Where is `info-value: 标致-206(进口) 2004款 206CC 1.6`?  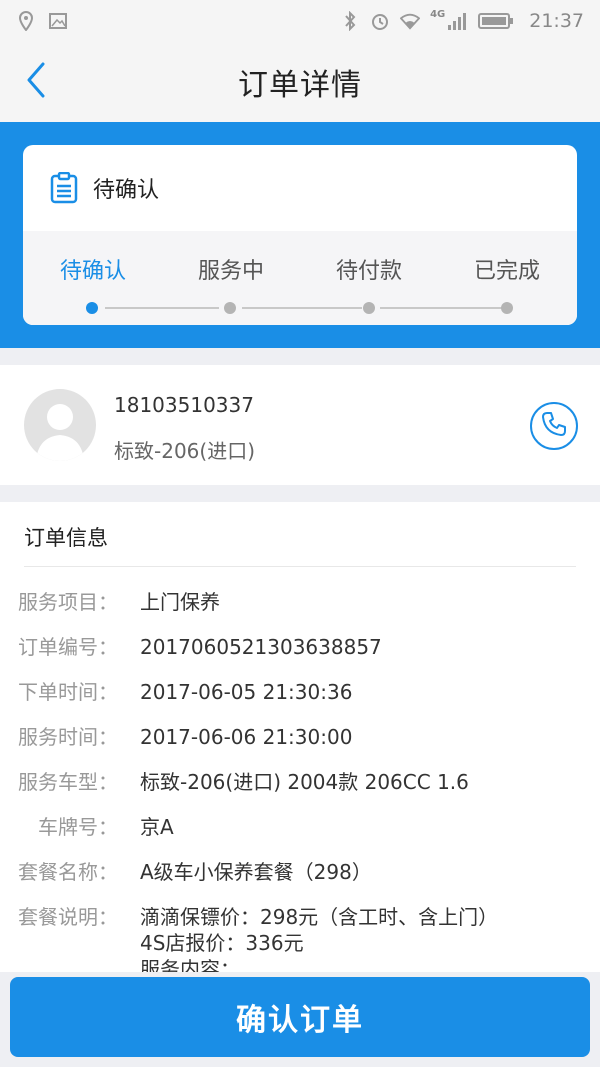
info-value: 标致-206(进口) 2004款 206CC 1.6 is located at coordinates (304, 782).